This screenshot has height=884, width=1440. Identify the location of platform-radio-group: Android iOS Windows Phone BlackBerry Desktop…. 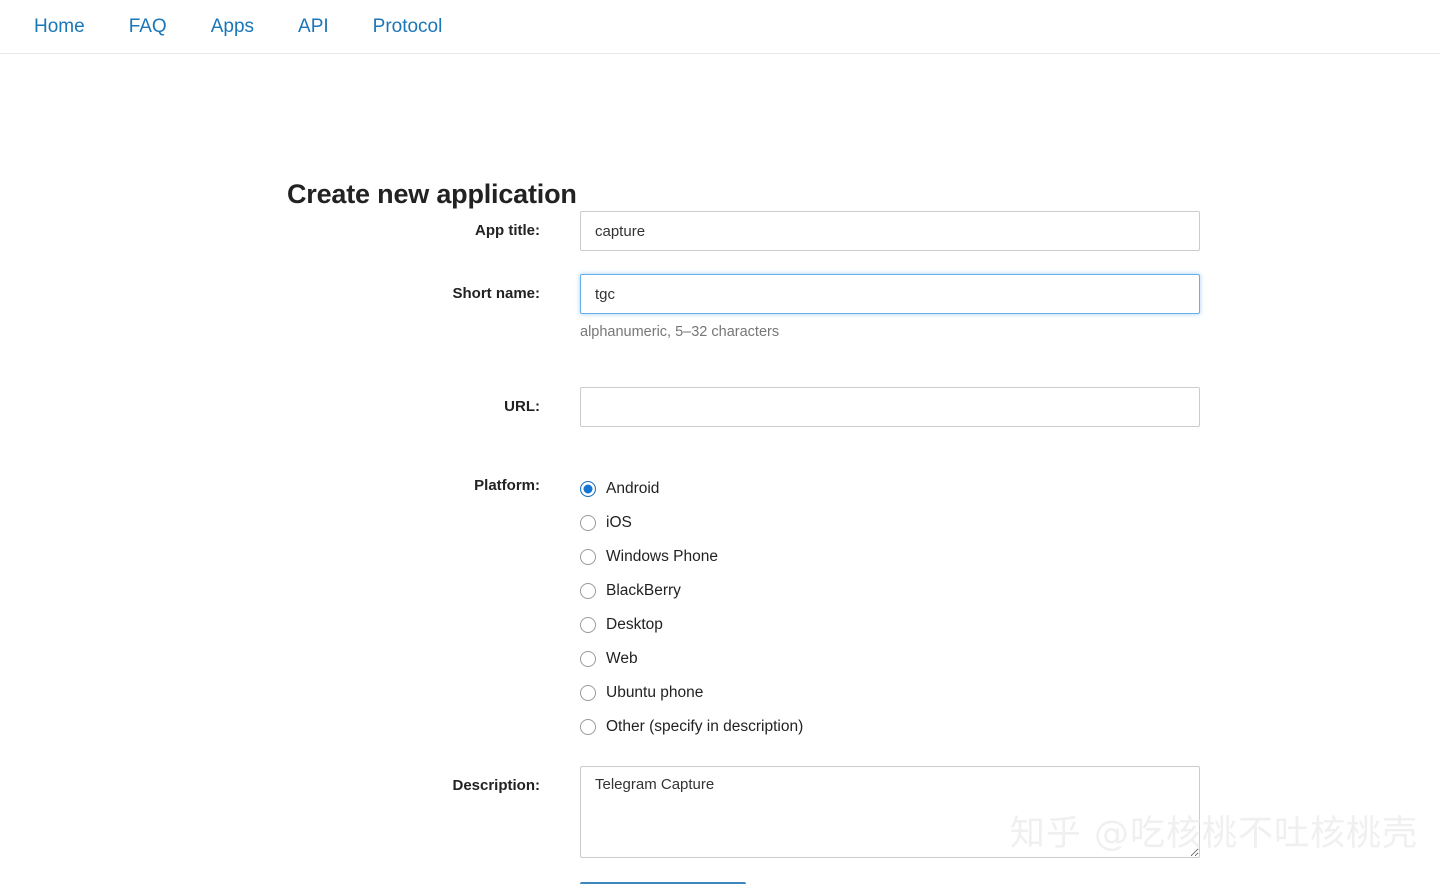
(890, 608).